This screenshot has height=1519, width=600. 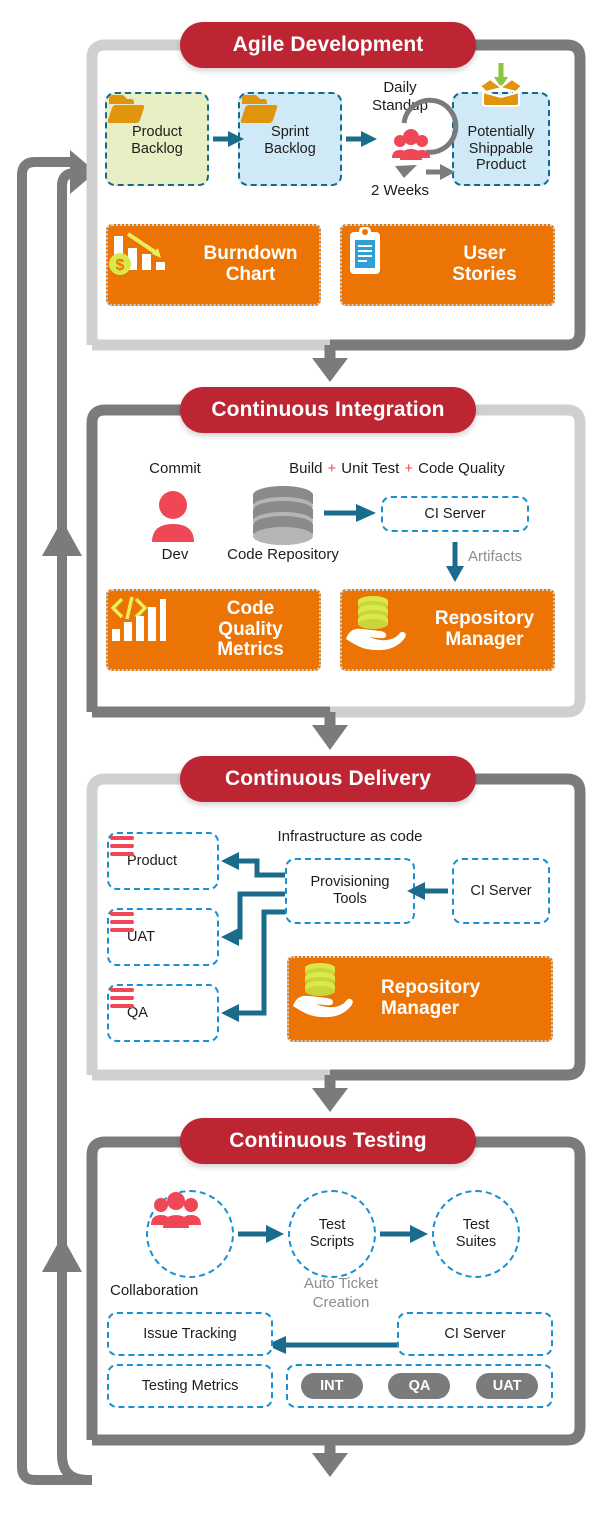 What do you see at coordinates (370, 468) in the screenshot?
I see `label-unit-test: Unit Test` at bounding box center [370, 468].